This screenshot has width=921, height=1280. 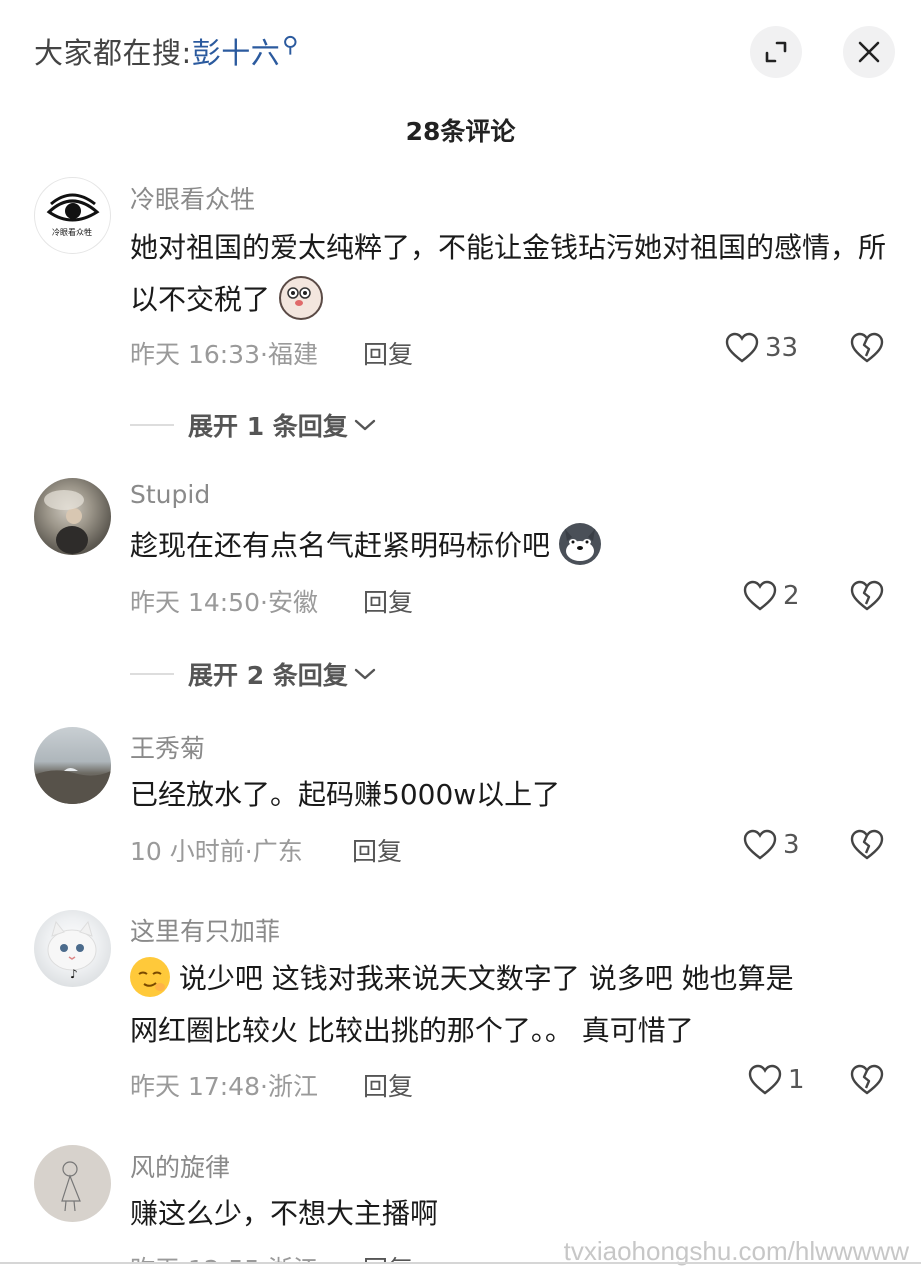 I want to click on comment-content-line: 网红圈比较火 比较出挑的那个了。。 真可惜了, so click(x=412, y=1030).